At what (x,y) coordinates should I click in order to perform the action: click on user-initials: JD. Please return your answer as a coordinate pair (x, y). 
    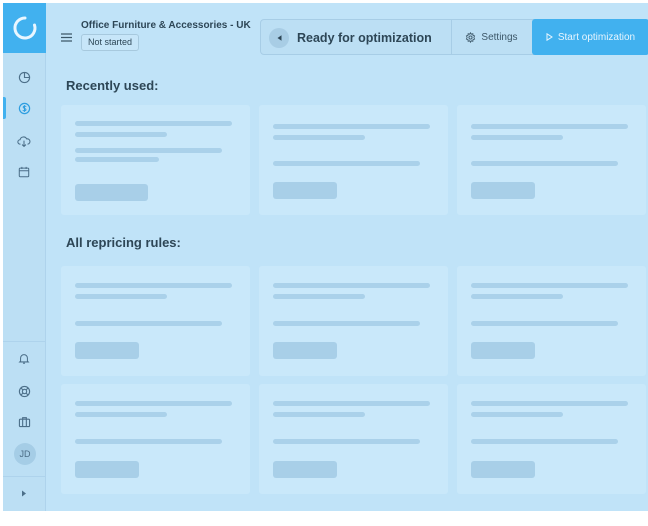
    Looking at the image, I should click on (25, 454).